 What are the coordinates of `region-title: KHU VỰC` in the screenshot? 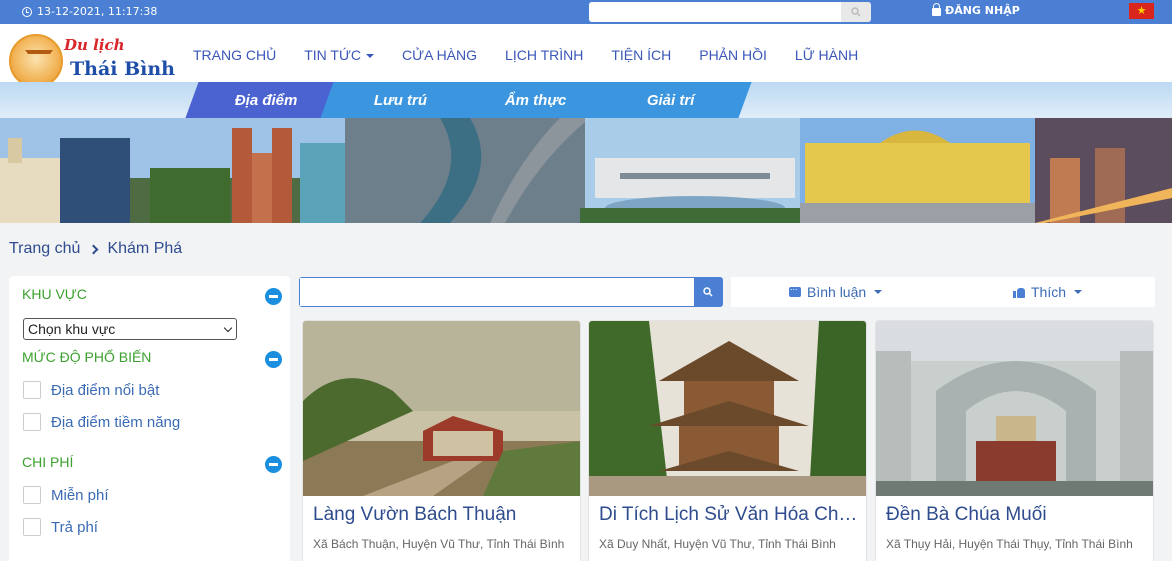 It's located at (54, 294).